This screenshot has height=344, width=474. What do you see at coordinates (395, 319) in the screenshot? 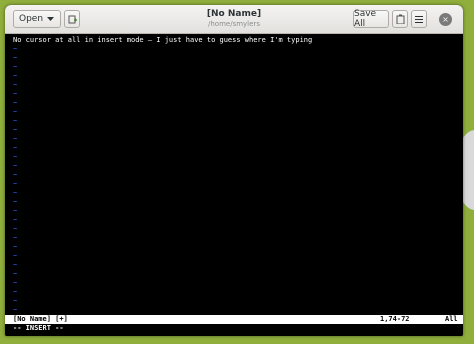
I see `status-position: 1,74-72` at bounding box center [395, 319].